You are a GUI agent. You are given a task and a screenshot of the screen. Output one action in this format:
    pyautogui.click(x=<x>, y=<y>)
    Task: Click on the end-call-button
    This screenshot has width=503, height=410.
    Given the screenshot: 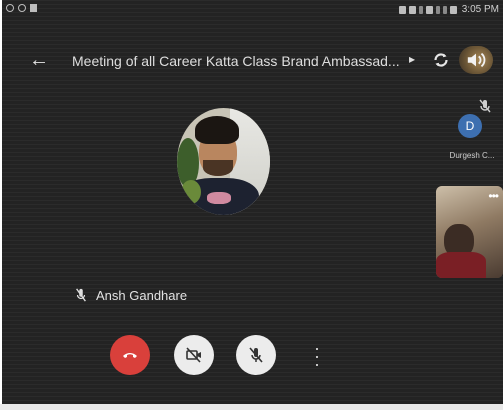 What is the action you would take?
    pyautogui.click(x=130, y=355)
    